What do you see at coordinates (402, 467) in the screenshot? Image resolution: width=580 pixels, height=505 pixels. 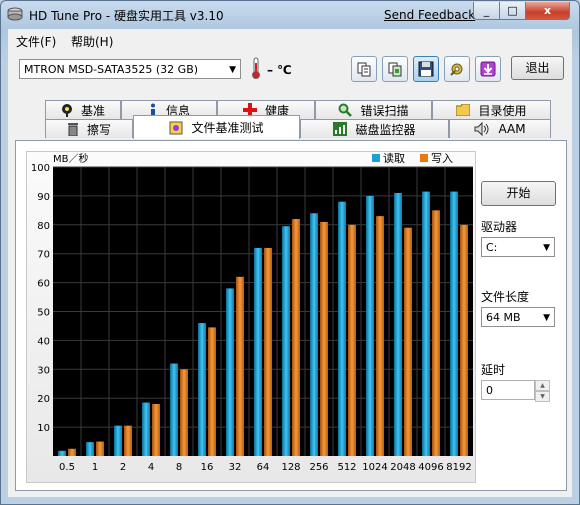 I see `x-tick-label: 2048` at bounding box center [402, 467].